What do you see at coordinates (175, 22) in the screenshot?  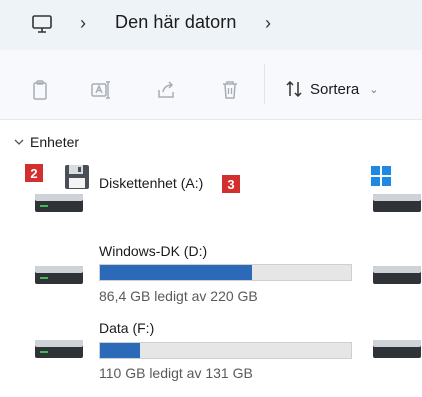 I see `breadcrumb-this-pc: Den här datorn` at bounding box center [175, 22].